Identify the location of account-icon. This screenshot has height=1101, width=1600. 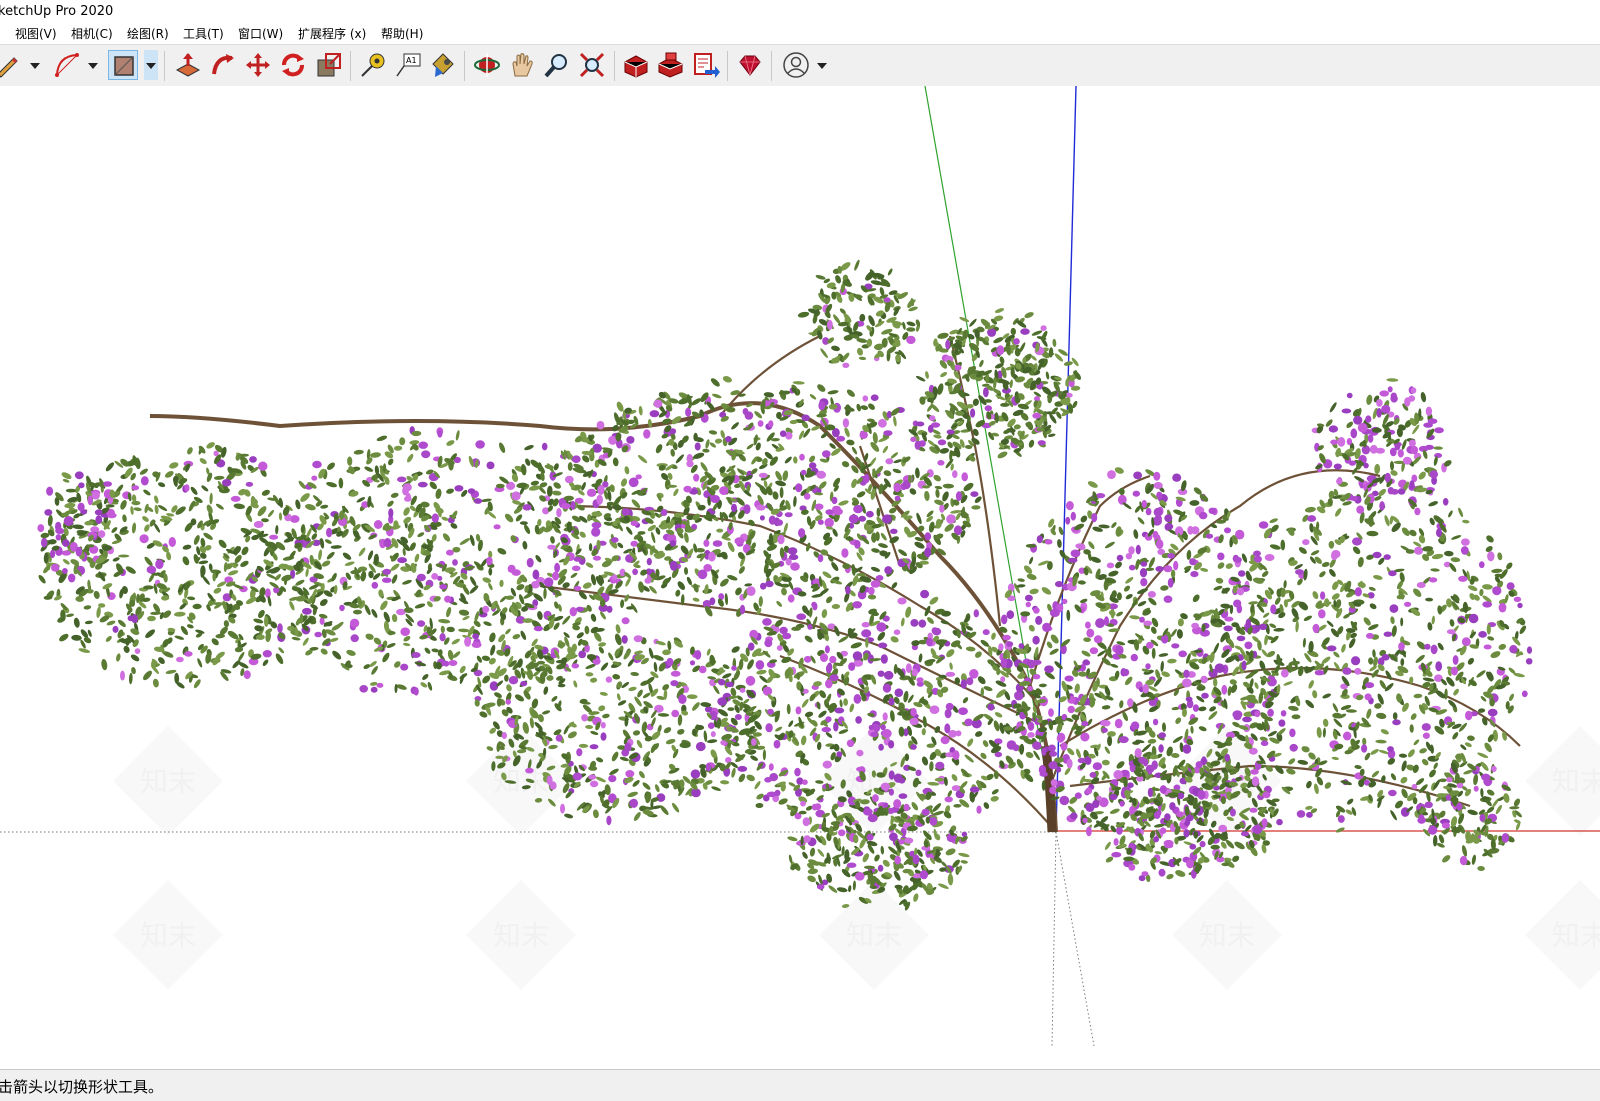
(796, 65).